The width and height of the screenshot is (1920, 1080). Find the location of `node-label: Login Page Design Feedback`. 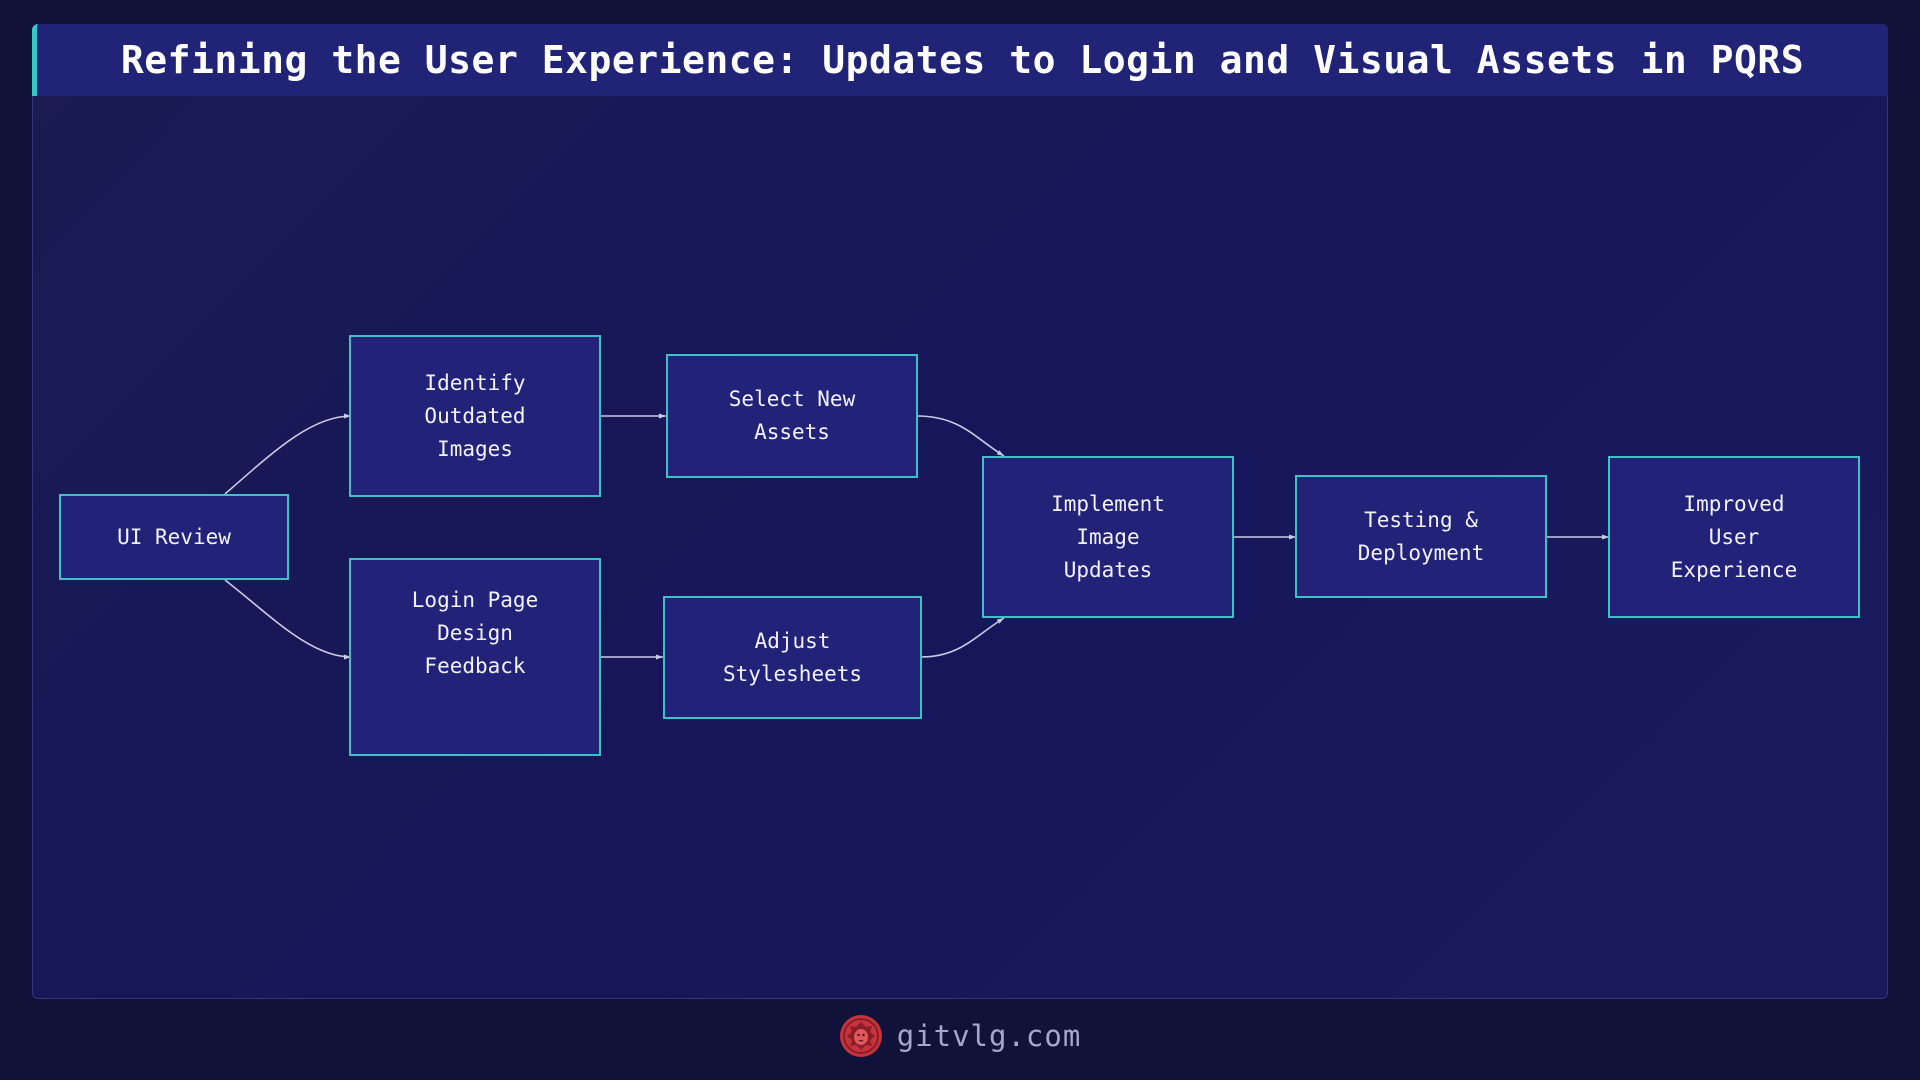

node-label: Login Page Design Feedback is located at coordinates (475, 633).